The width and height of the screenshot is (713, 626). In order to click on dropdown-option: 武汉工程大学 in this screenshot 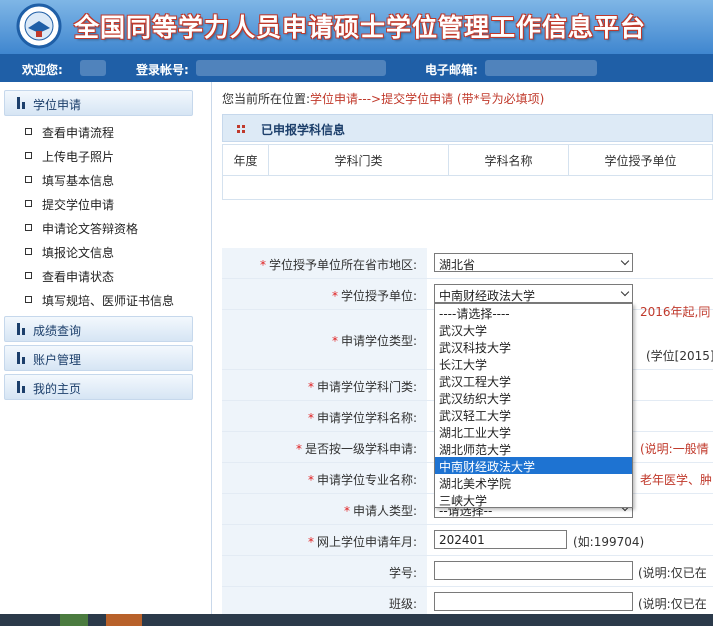, I will do `click(533, 380)`.